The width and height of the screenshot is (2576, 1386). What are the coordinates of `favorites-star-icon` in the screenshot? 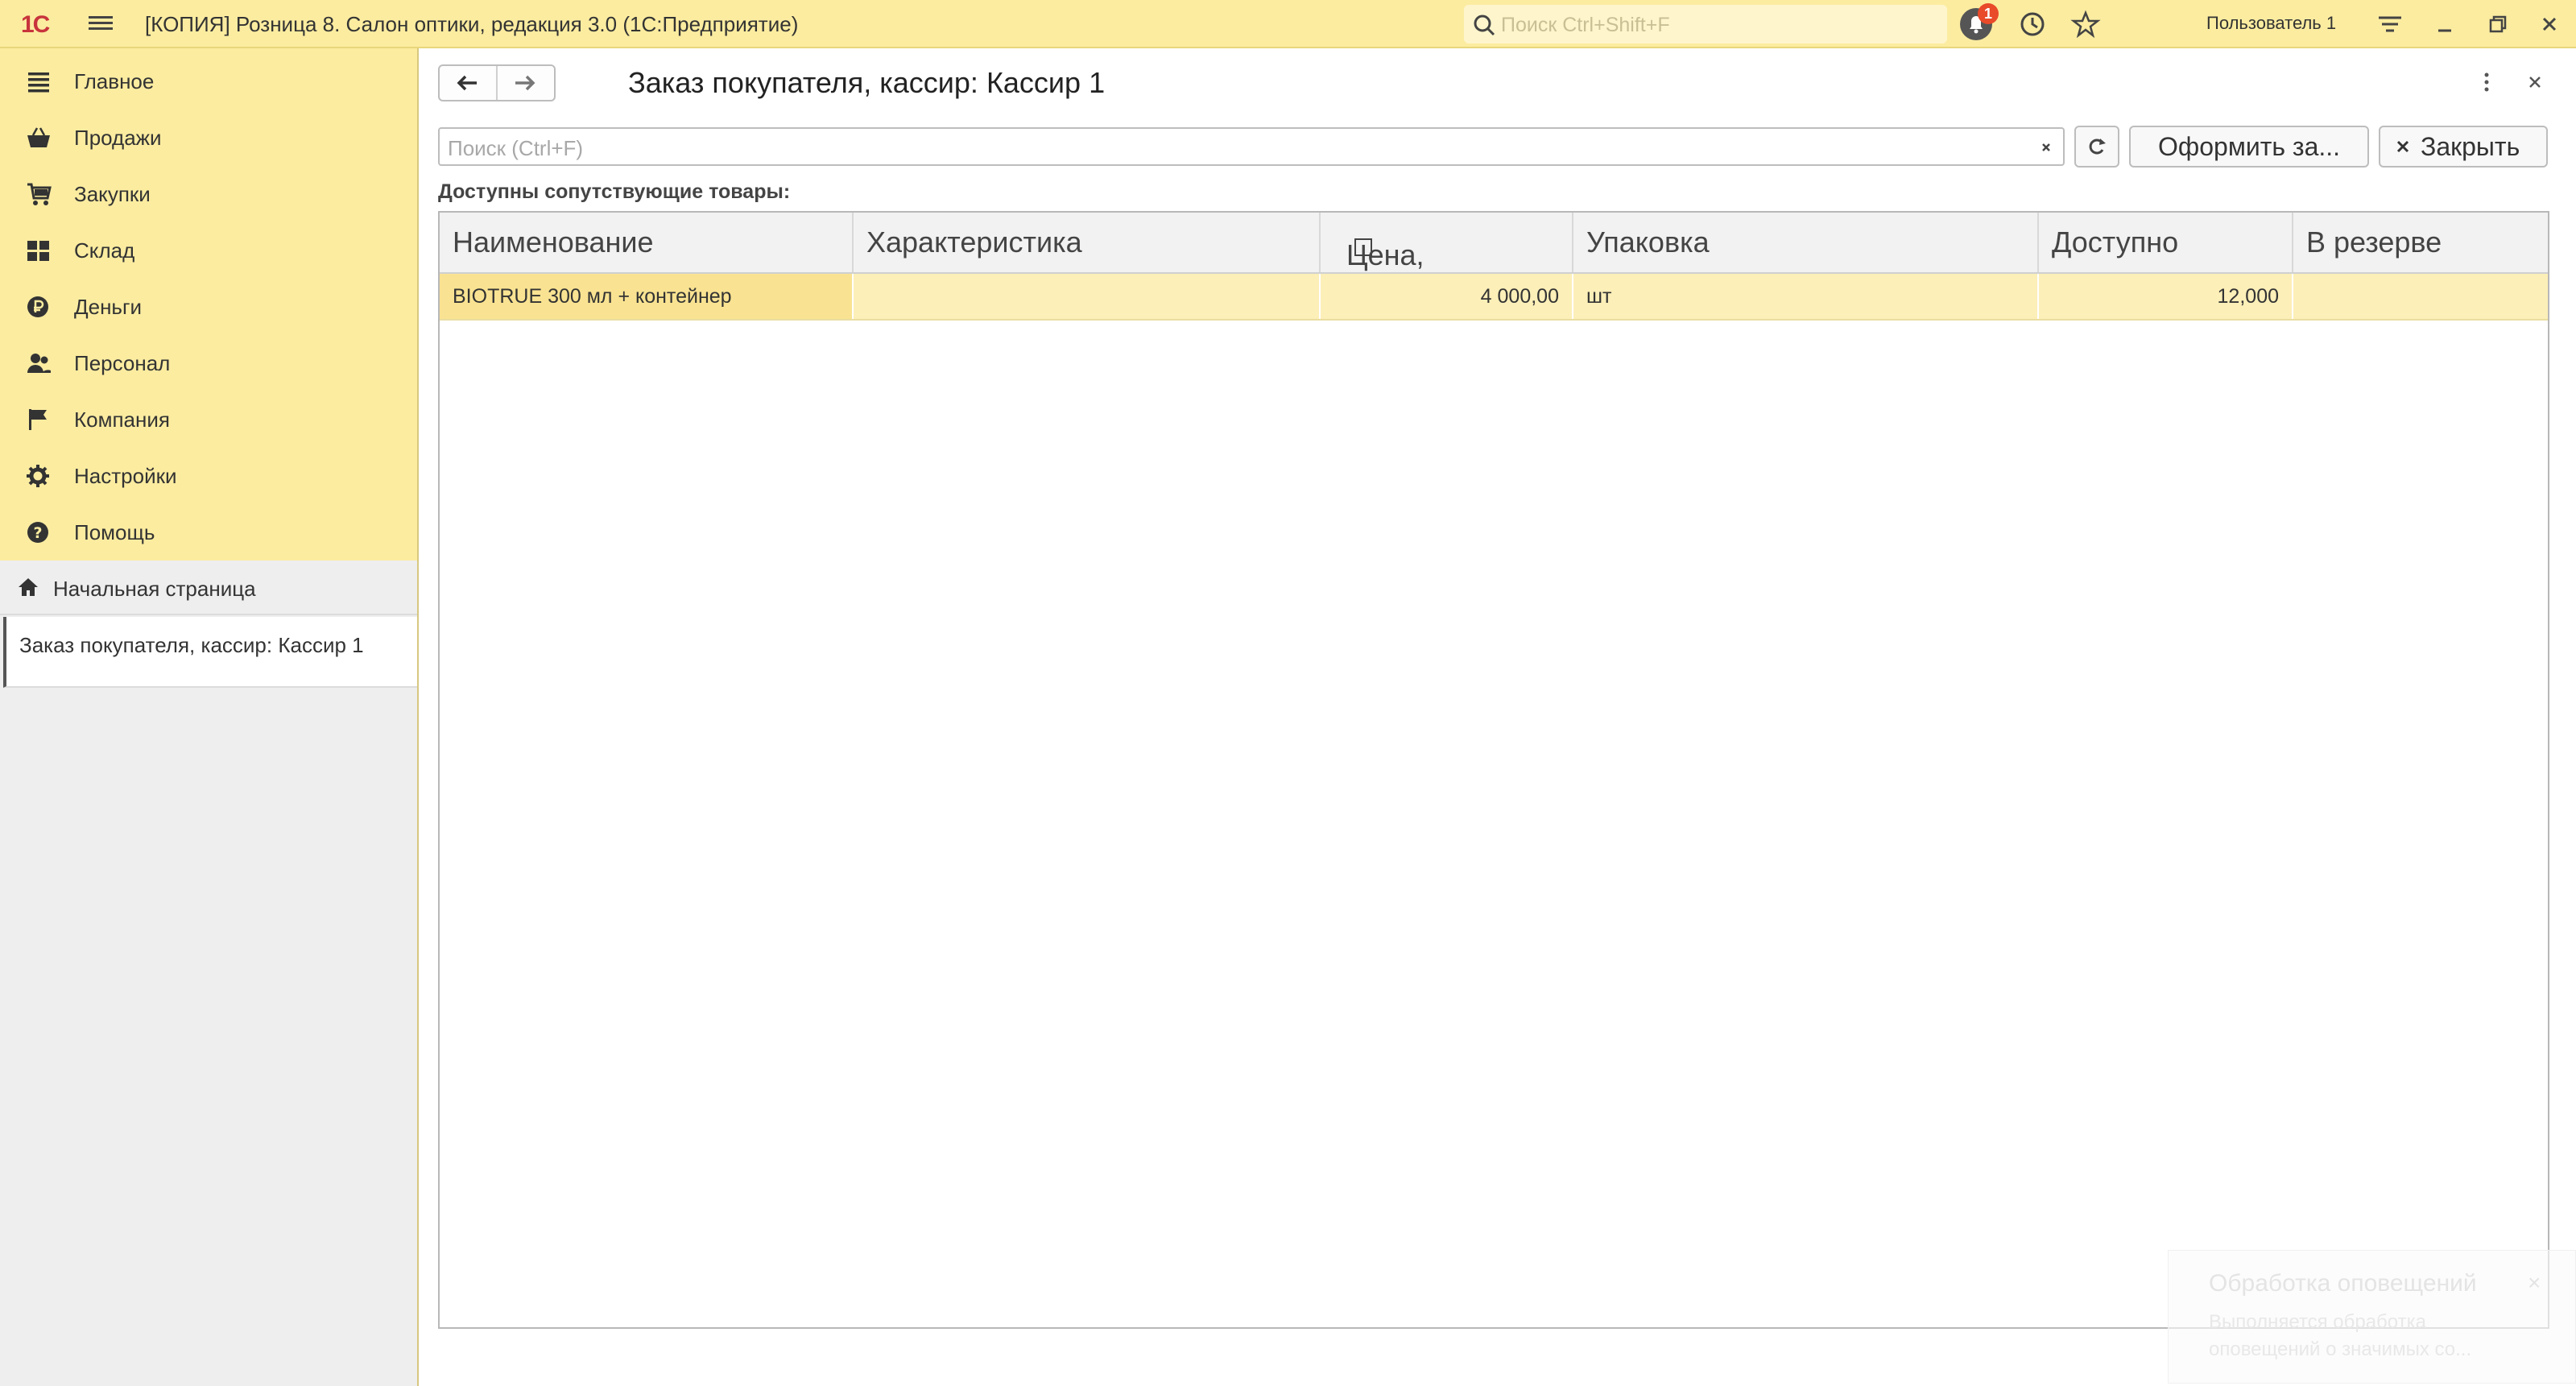 It's located at (2086, 24).